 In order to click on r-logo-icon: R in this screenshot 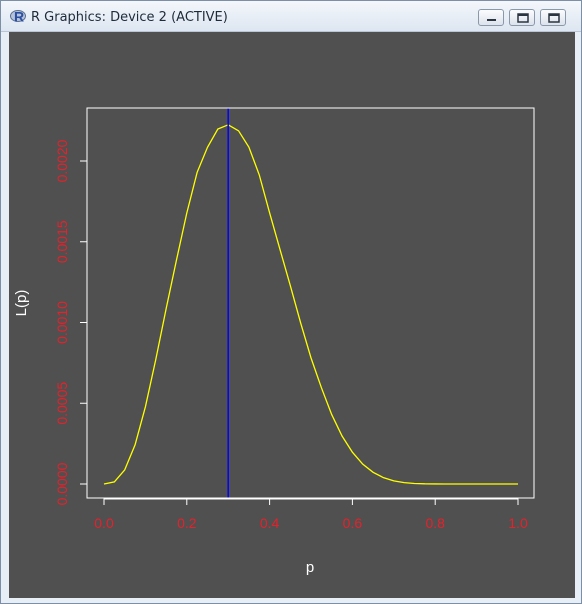, I will do `click(18, 17)`.